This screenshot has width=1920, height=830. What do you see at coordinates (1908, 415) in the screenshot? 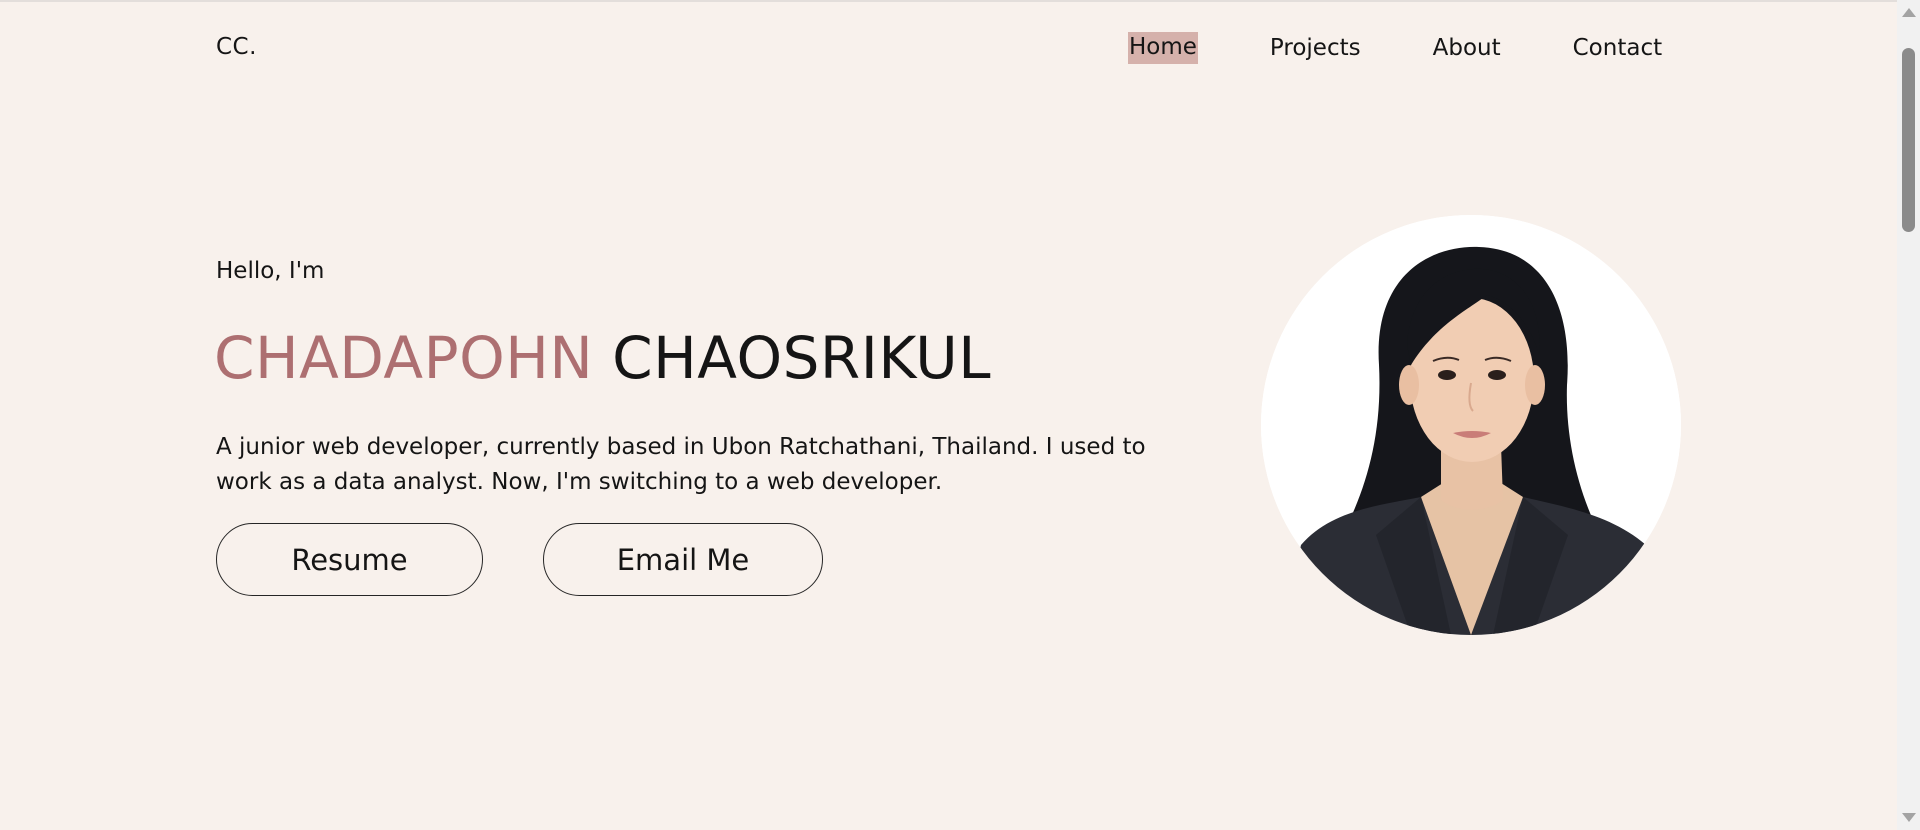
I see `vertical-scrollbar` at bounding box center [1908, 415].